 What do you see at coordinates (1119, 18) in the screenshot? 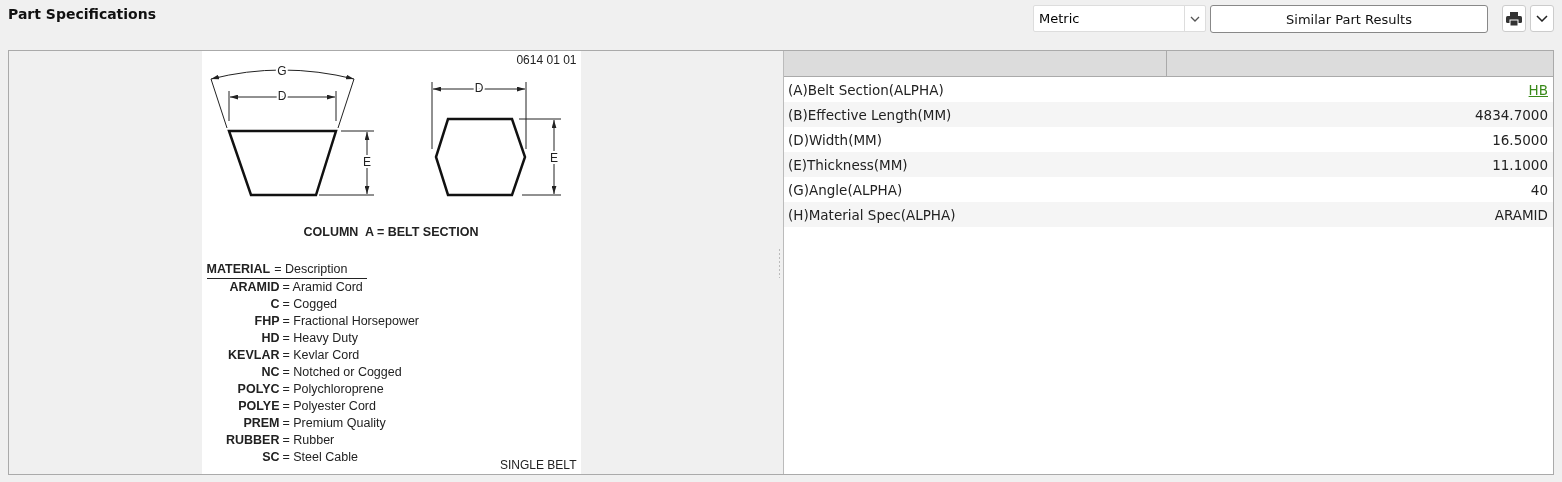
I see `unit-select: Metric` at bounding box center [1119, 18].